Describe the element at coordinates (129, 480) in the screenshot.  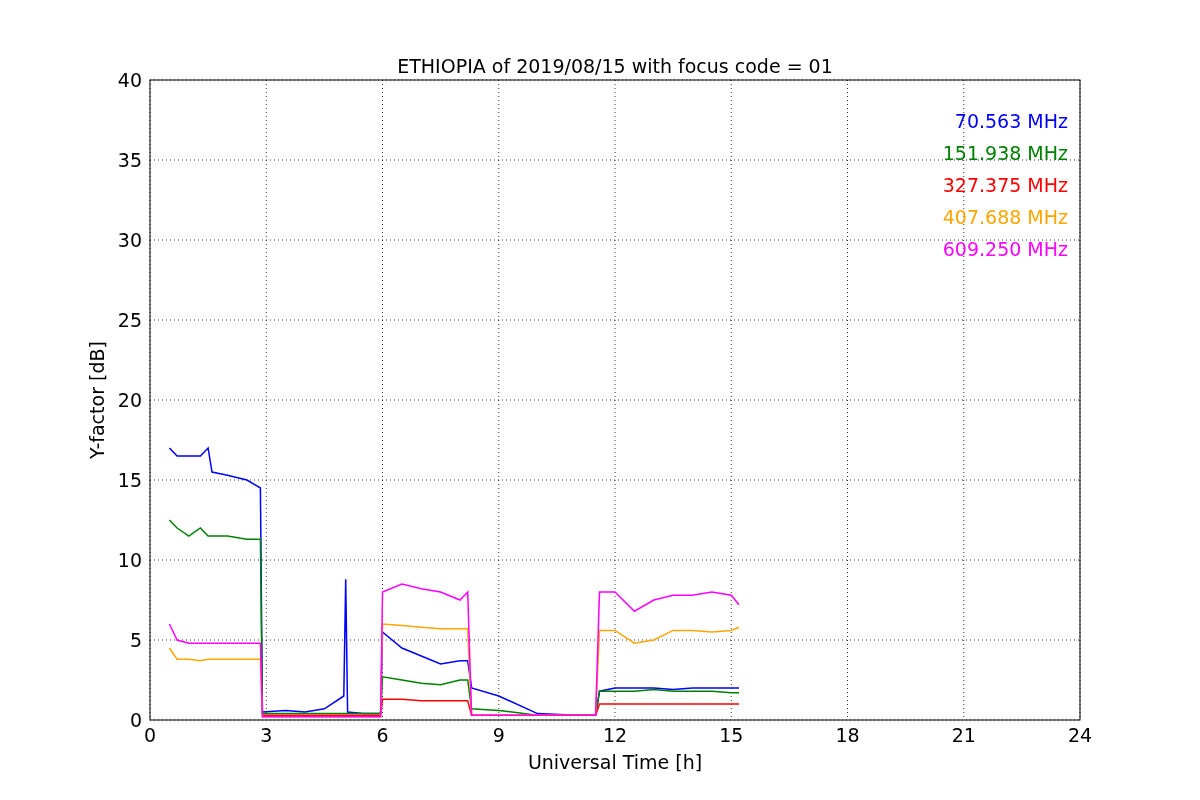
I see `y-tick-label: 15` at that location.